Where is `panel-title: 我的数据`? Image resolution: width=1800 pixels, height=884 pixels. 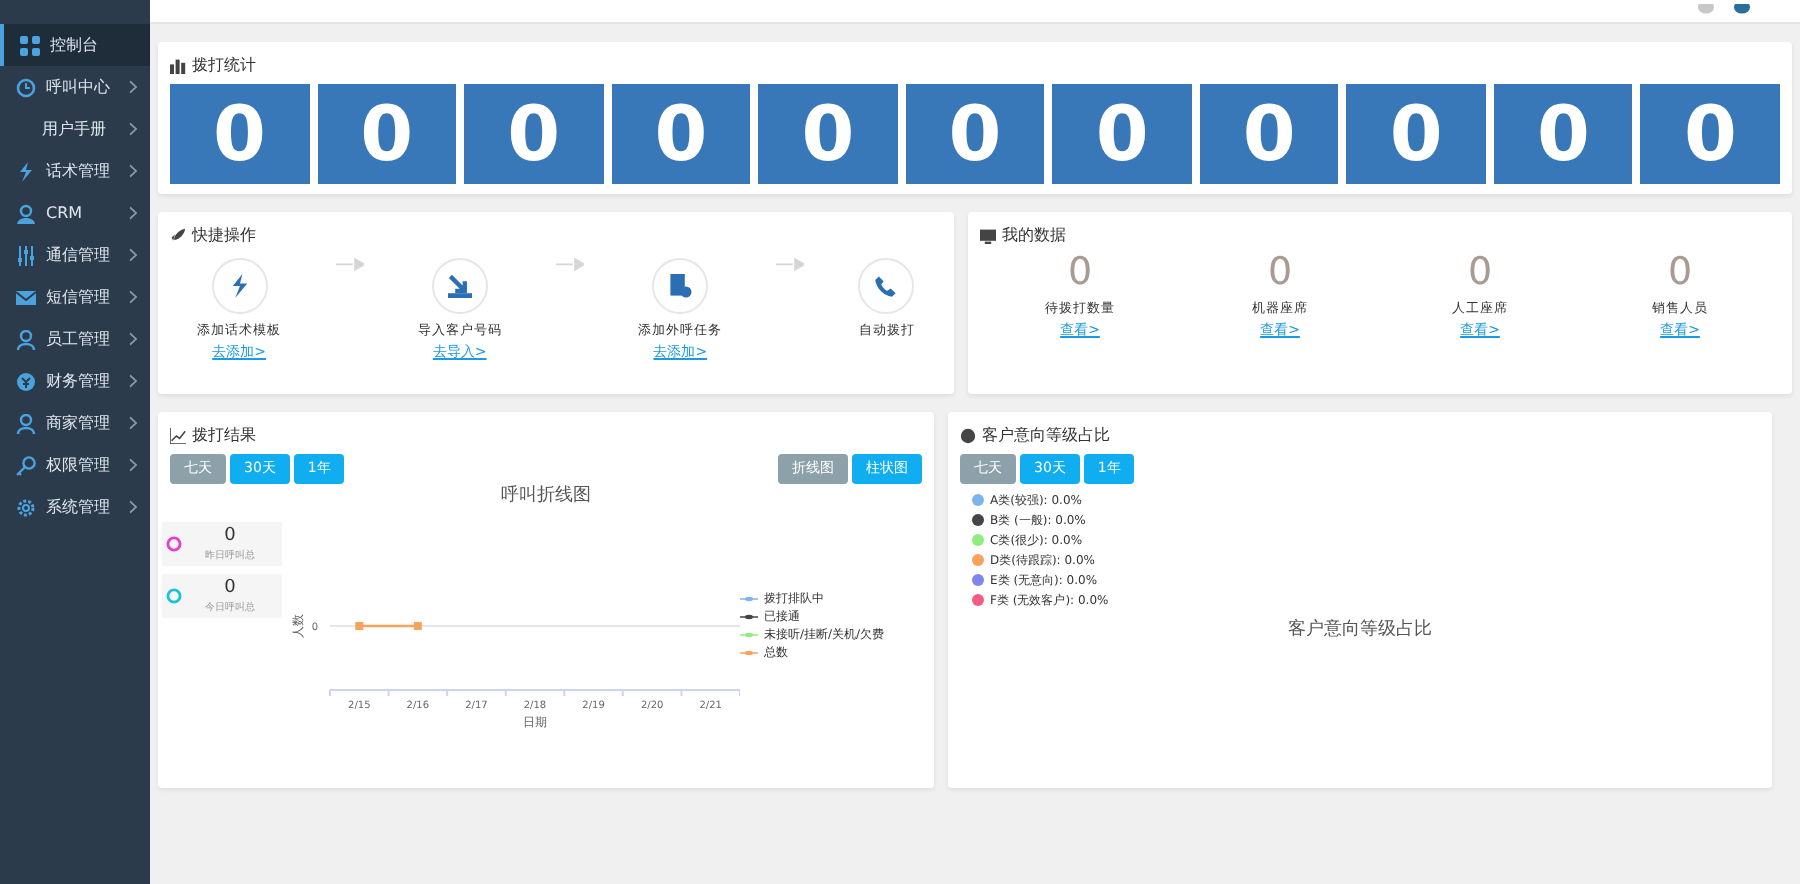 panel-title: 我的数据 is located at coordinates (1034, 236).